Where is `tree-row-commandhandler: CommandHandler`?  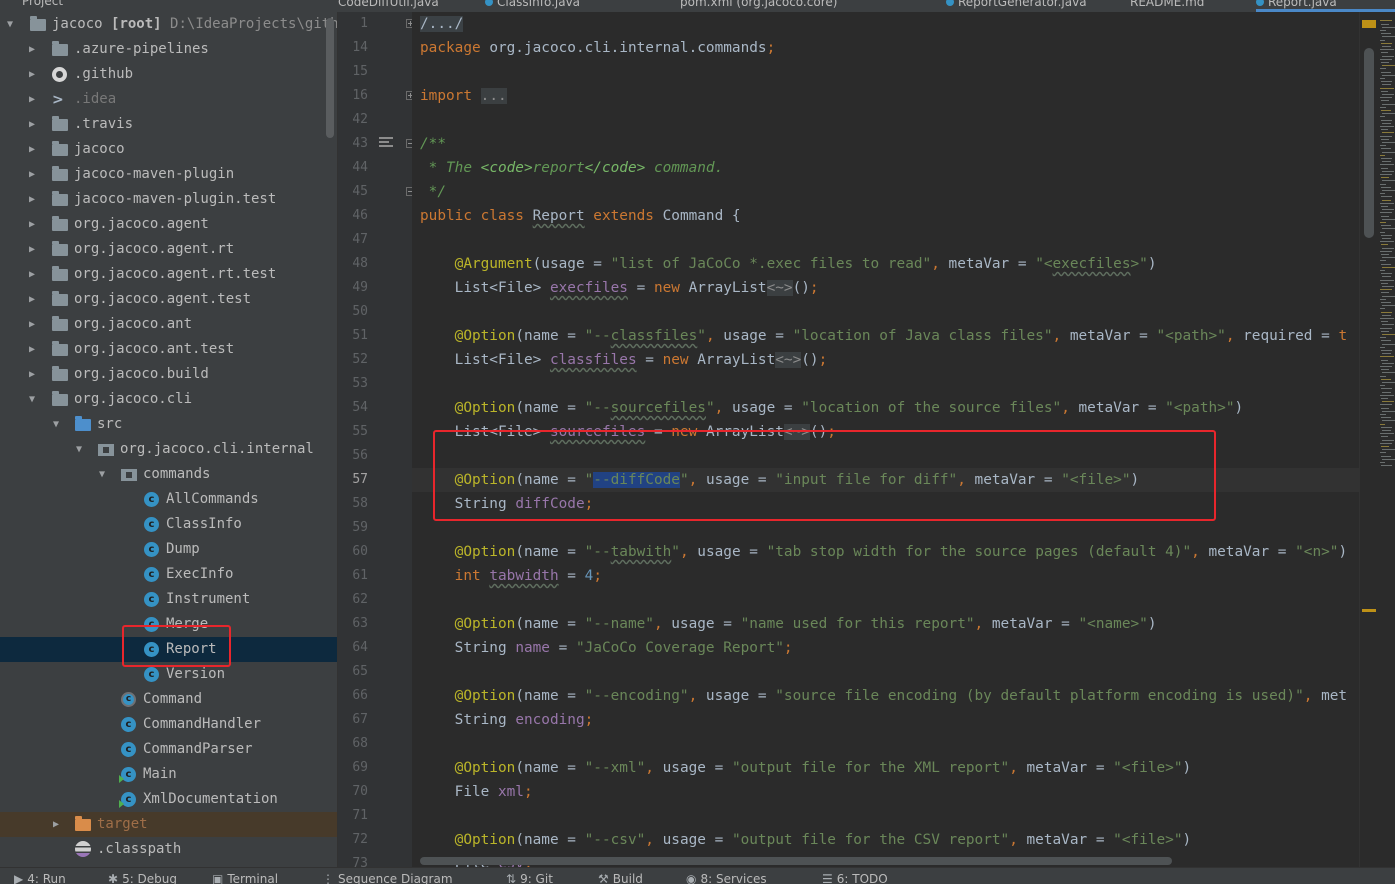 tree-row-commandhandler: CommandHandler is located at coordinates (168, 724).